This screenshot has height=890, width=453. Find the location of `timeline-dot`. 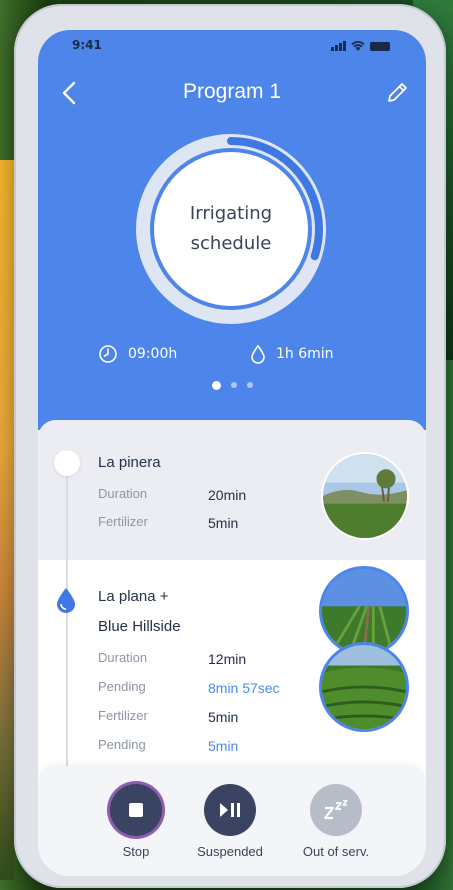

timeline-dot is located at coordinates (67, 463).